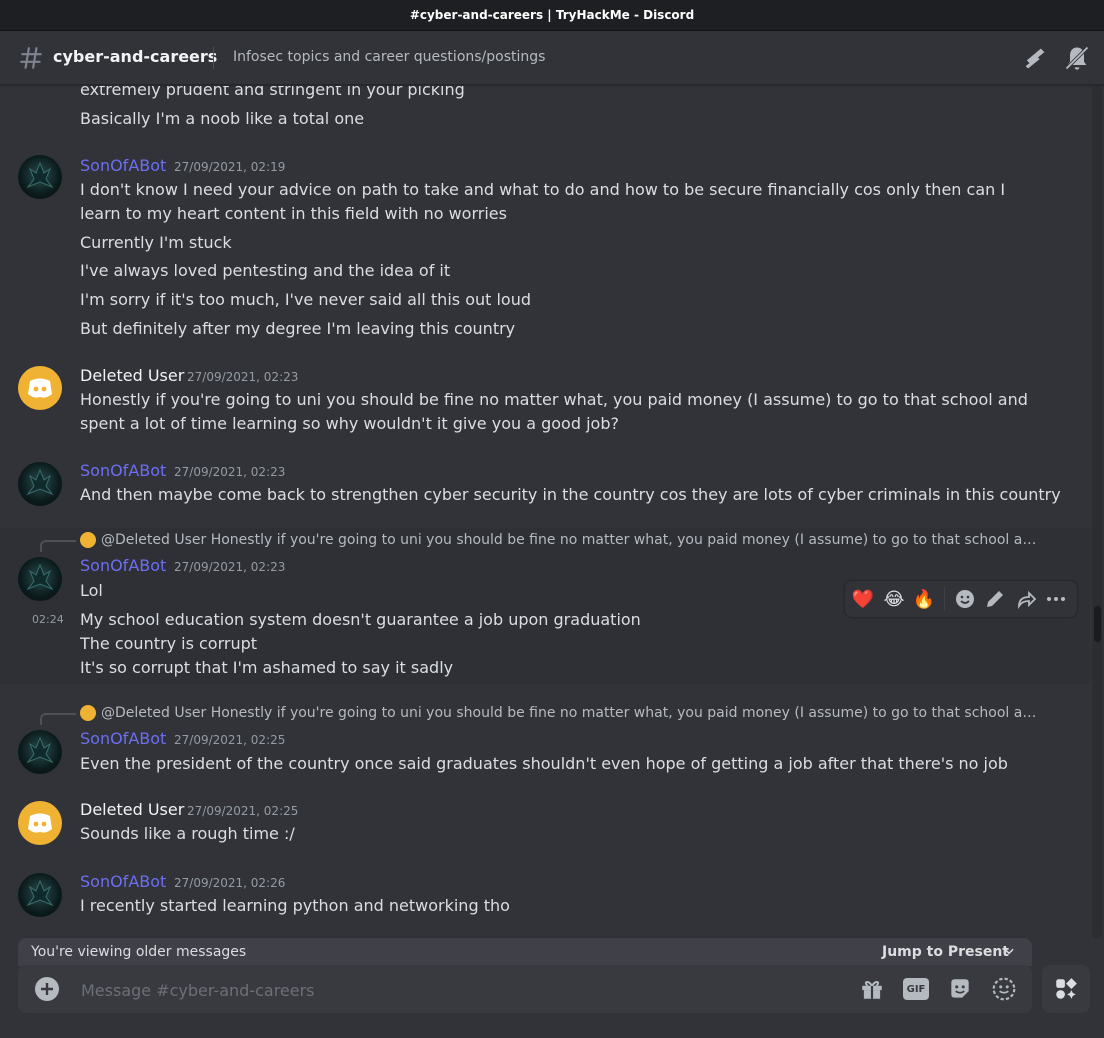  I want to click on message-line: Basically I'm a noob like a total one, so click(222, 118).